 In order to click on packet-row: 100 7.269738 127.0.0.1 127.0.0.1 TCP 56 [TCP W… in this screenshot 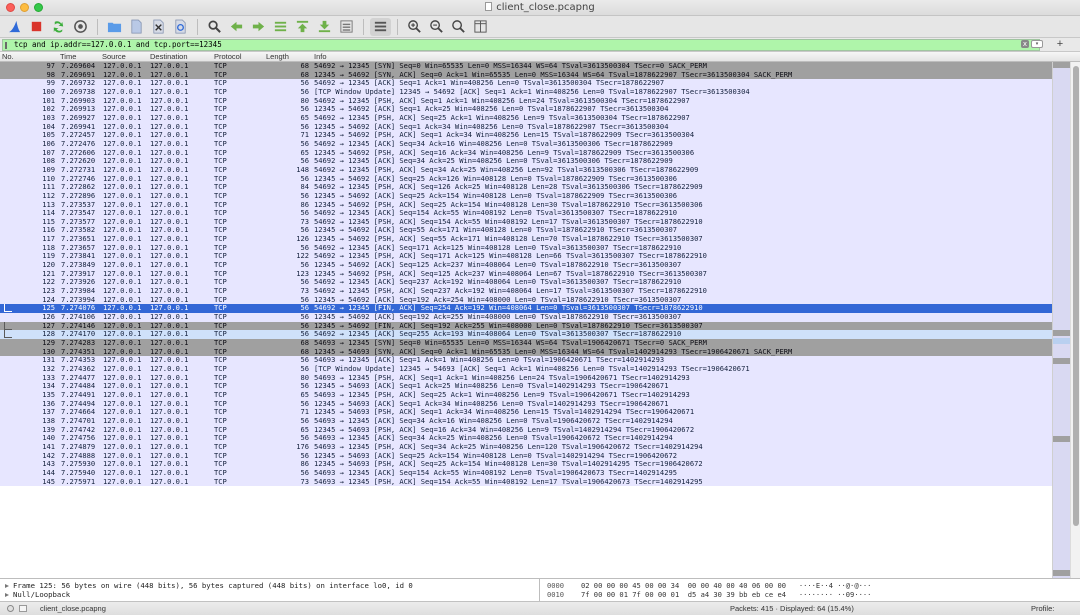, I will do `click(534, 92)`.